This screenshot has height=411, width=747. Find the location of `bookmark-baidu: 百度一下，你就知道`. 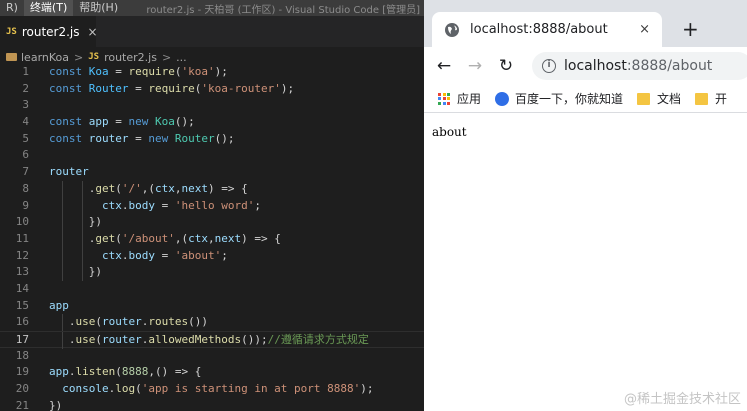

bookmark-baidu: 百度一下，你就知道 is located at coordinates (559, 98).